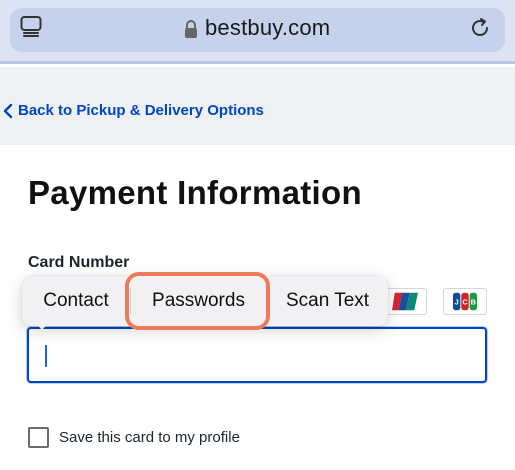 The height and width of the screenshot is (470, 515). I want to click on back-link: Back to Pickup & Delivery Options, so click(133, 110).